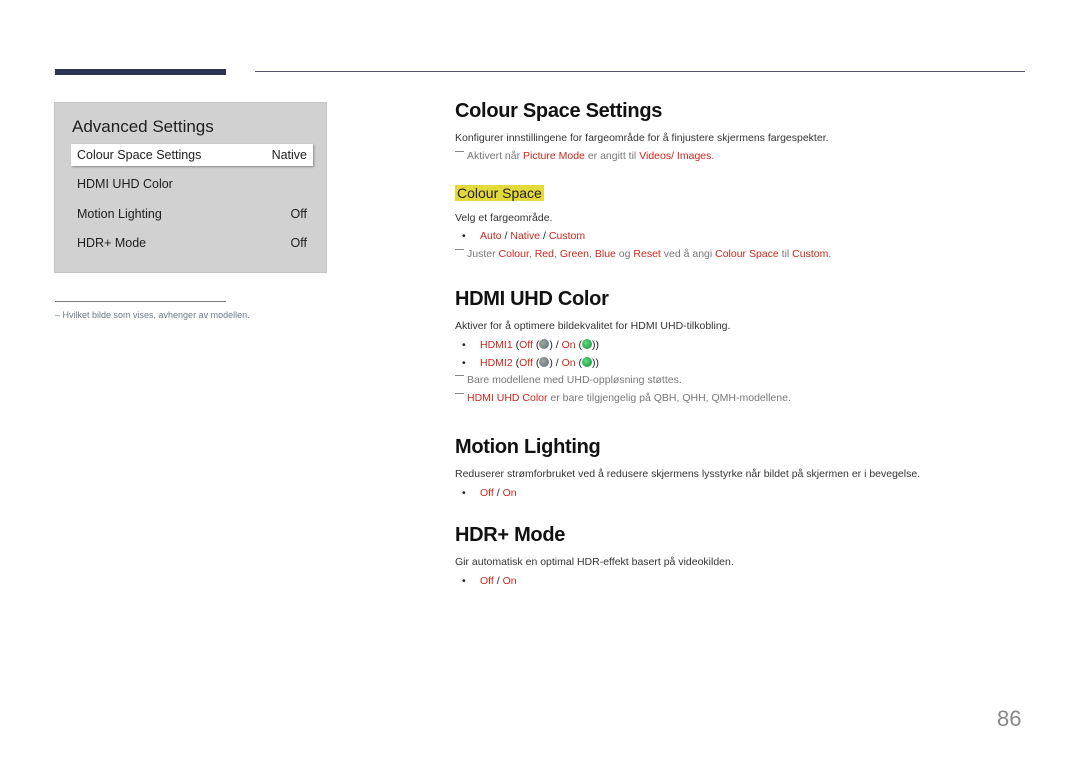 This screenshot has height=763, width=1080. I want to click on hdmi1-option: HDMI1 (Off () / On ()), so click(623, 345).